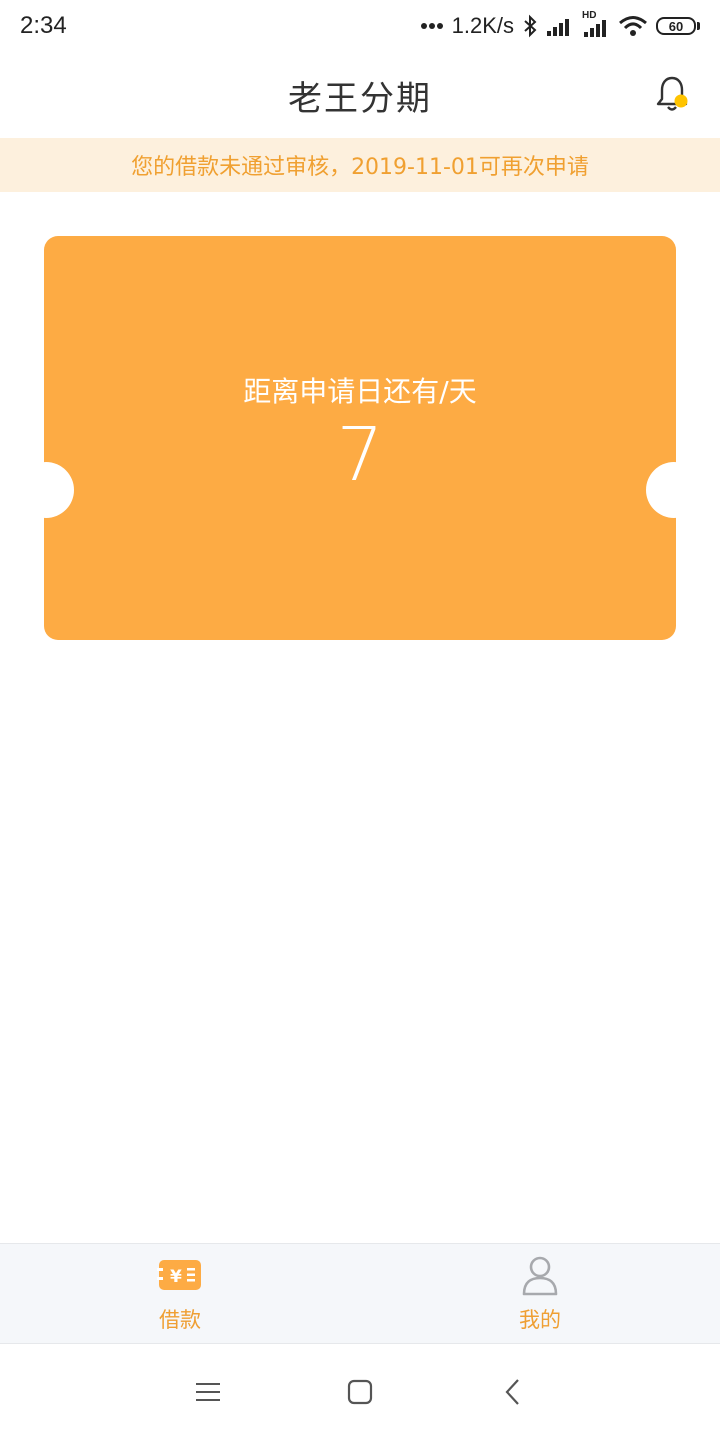 The width and height of the screenshot is (720, 1440). What do you see at coordinates (360, 167) in the screenshot?
I see `notice-text: 您的借款未通过审核，2019-11-01可再次申请` at bounding box center [360, 167].